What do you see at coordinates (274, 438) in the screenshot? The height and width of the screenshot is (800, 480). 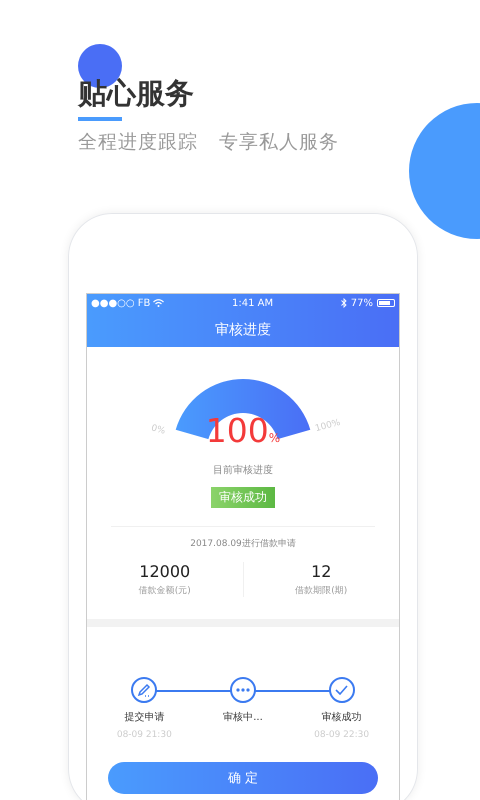 I see `percent-unit: %` at bounding box center [274, 438].